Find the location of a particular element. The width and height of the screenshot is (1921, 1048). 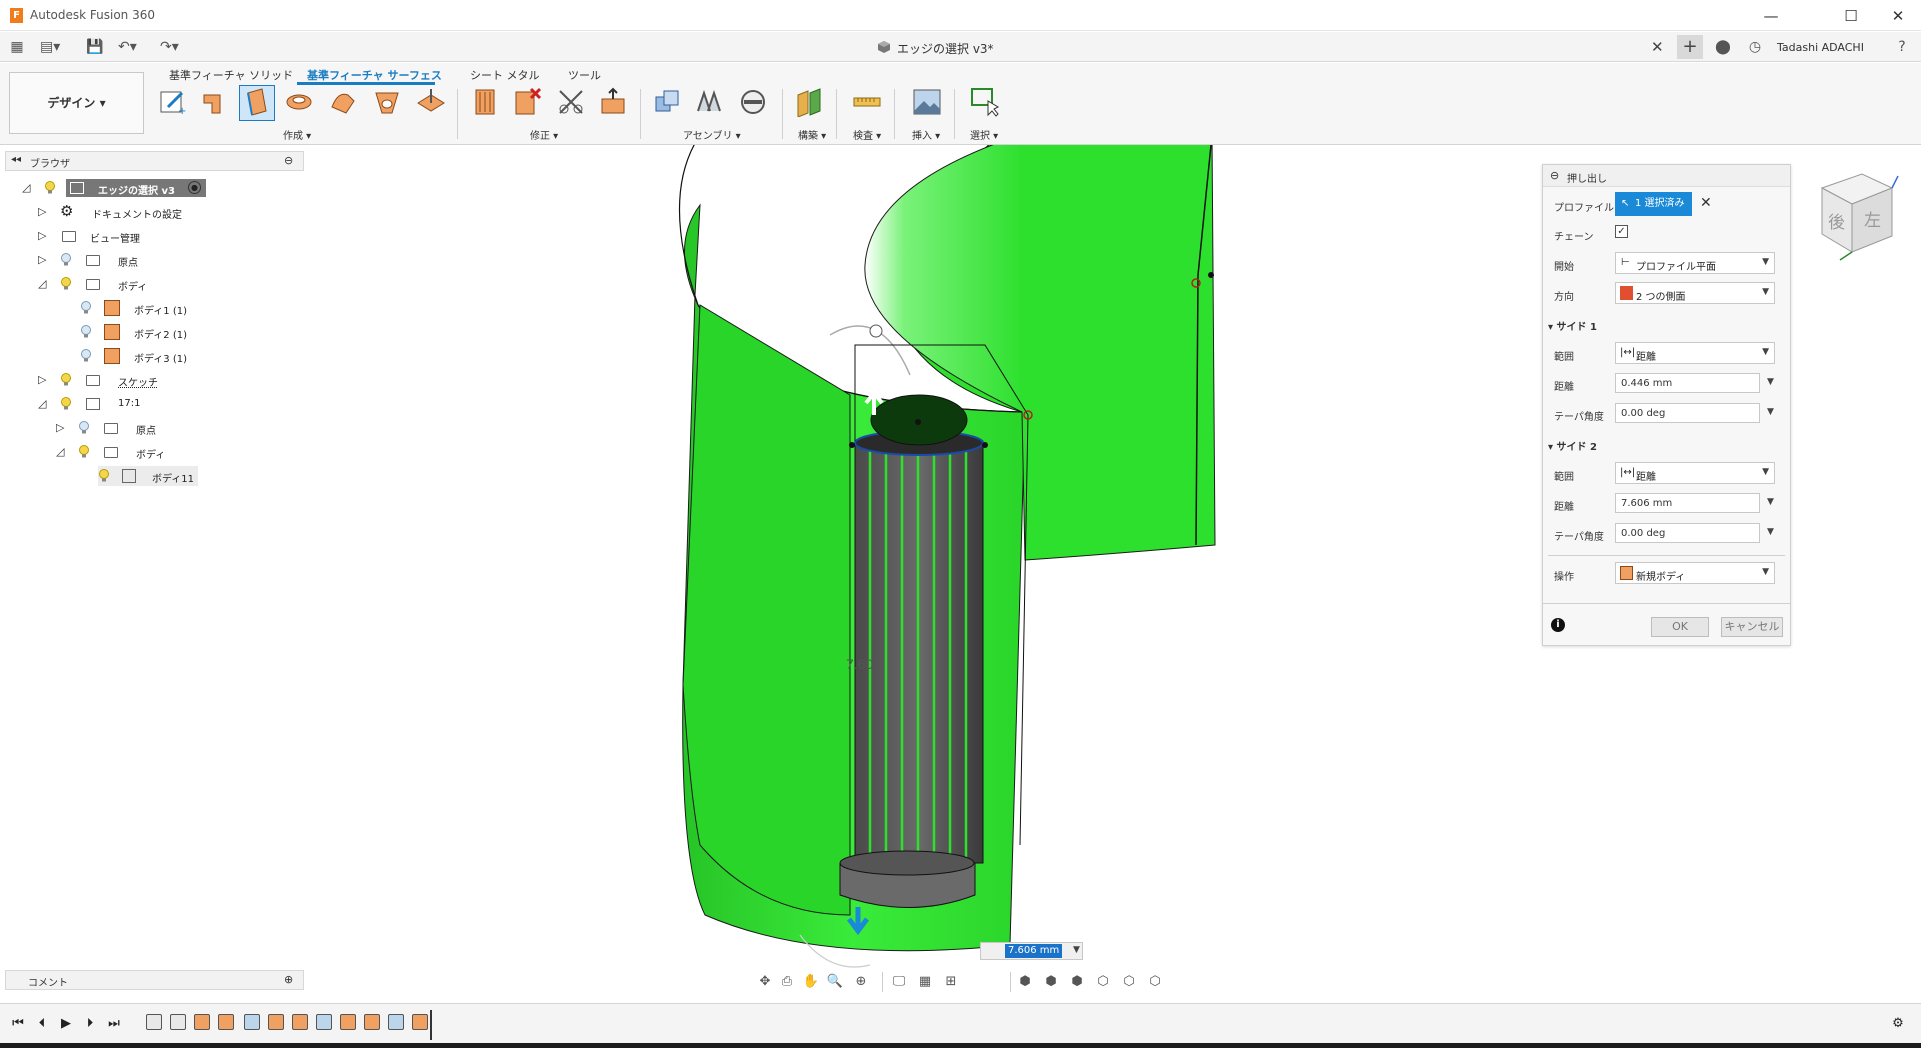

close-tab-icon: ✕ is located at coordinates (1657, 47).